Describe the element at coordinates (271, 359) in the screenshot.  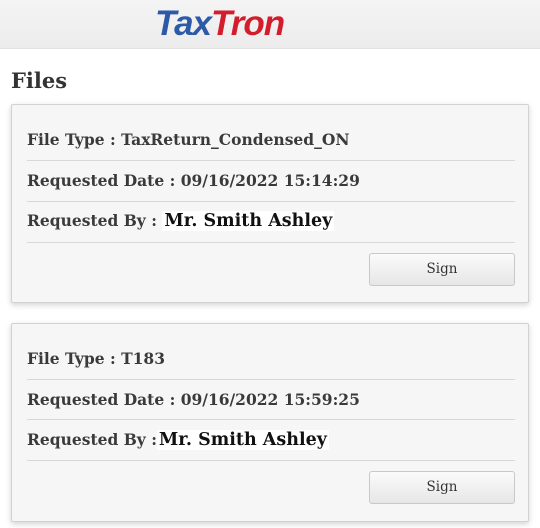
I see `file-type-row: File Type : T183` at that location.